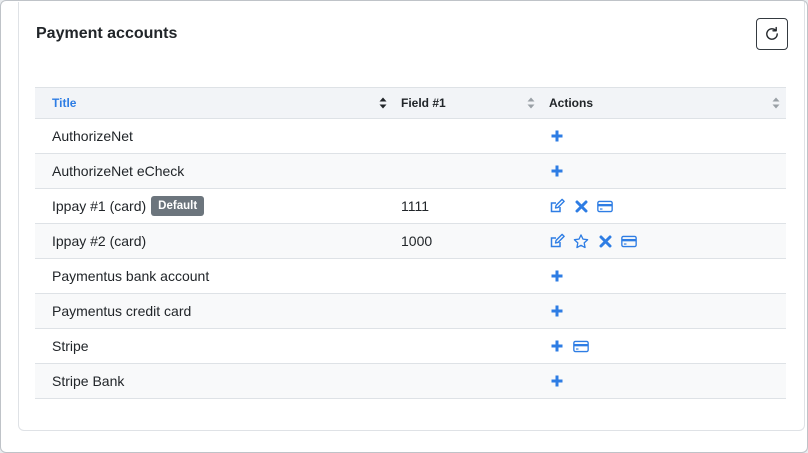 The width and height of the screenshot is (808, 453). What do you see at coordinates (218, 206) in the screenshot?
I see `cell-title: Ippay #1 (card) Default` at bounding box center [218, 206].